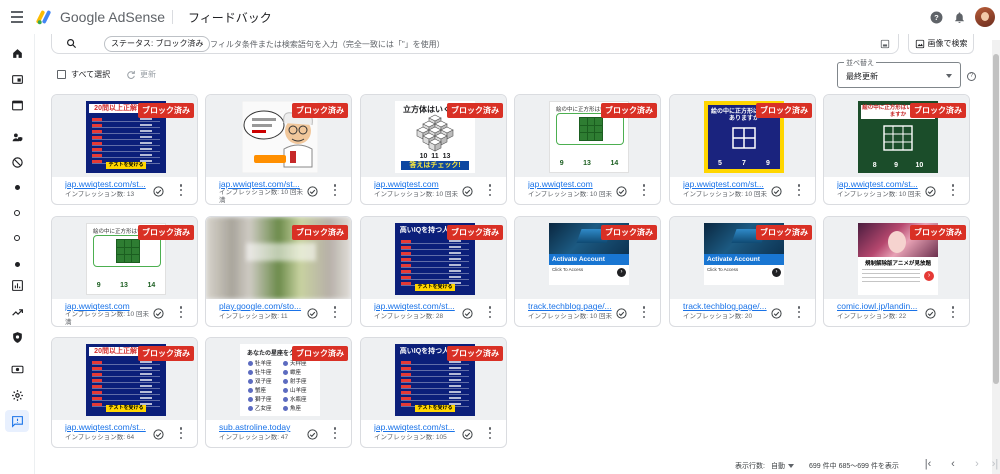 This screenshot has width=1000, height=474. I want to click on refresh-button: 更新, so click(141, 74).